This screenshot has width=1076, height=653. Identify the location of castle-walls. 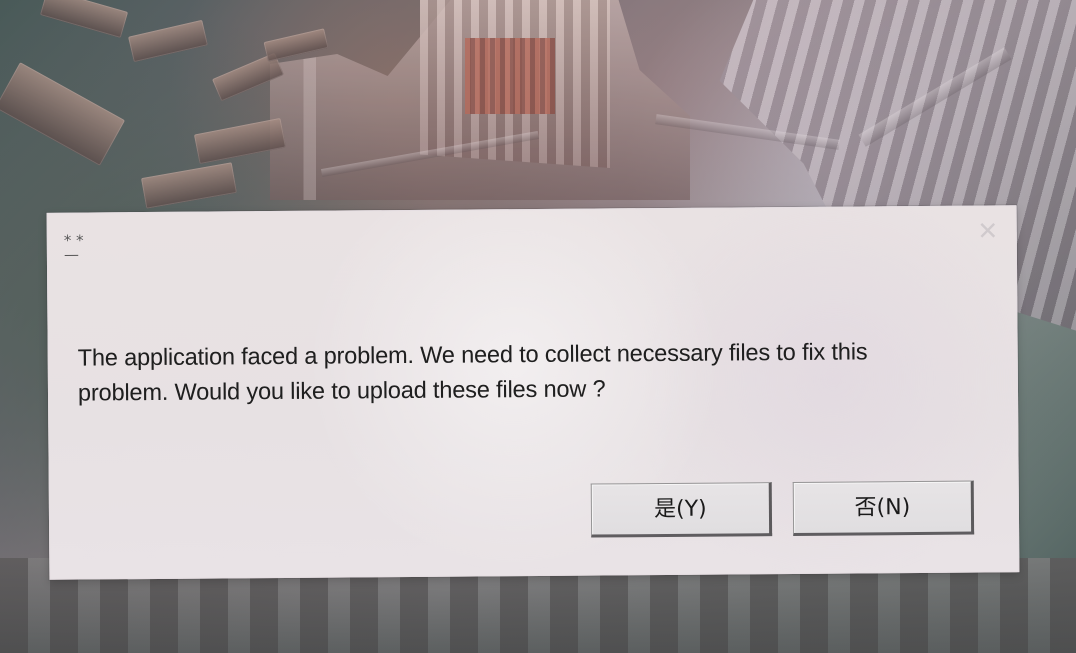
(480, 100).